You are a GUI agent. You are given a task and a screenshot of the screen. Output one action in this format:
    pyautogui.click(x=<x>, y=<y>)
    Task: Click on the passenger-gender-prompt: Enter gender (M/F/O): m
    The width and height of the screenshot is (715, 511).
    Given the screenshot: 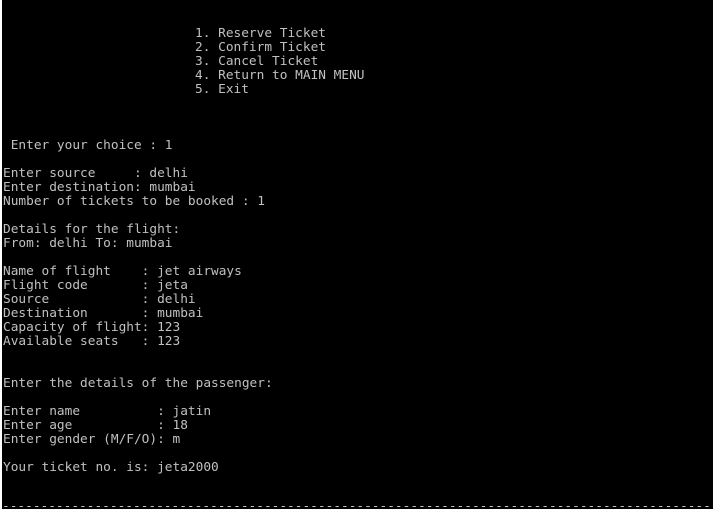 What is the action you would take?
    pyautogui.click(x=92, y=439)
    